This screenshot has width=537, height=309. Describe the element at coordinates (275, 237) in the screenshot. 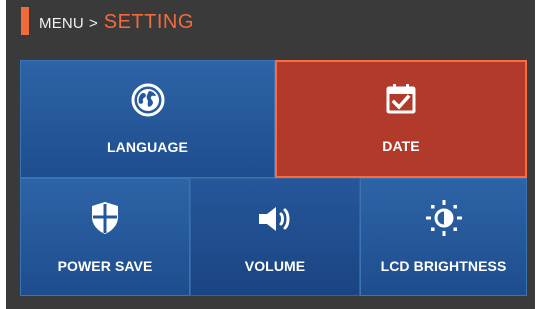

I see `volume-tile: VOLUME` at that location.